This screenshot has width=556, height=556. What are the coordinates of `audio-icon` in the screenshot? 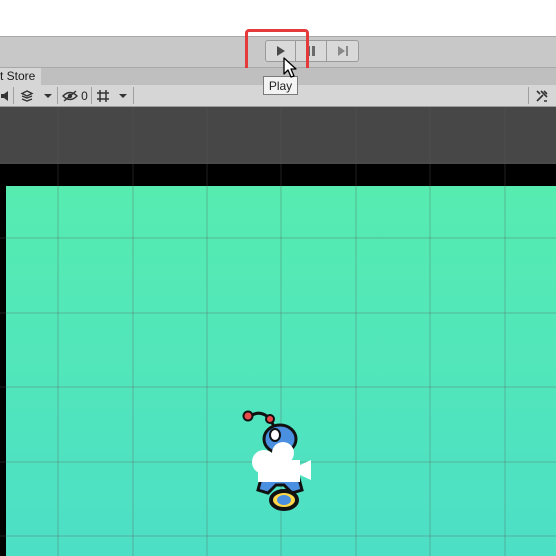 It's located at (4, 95).